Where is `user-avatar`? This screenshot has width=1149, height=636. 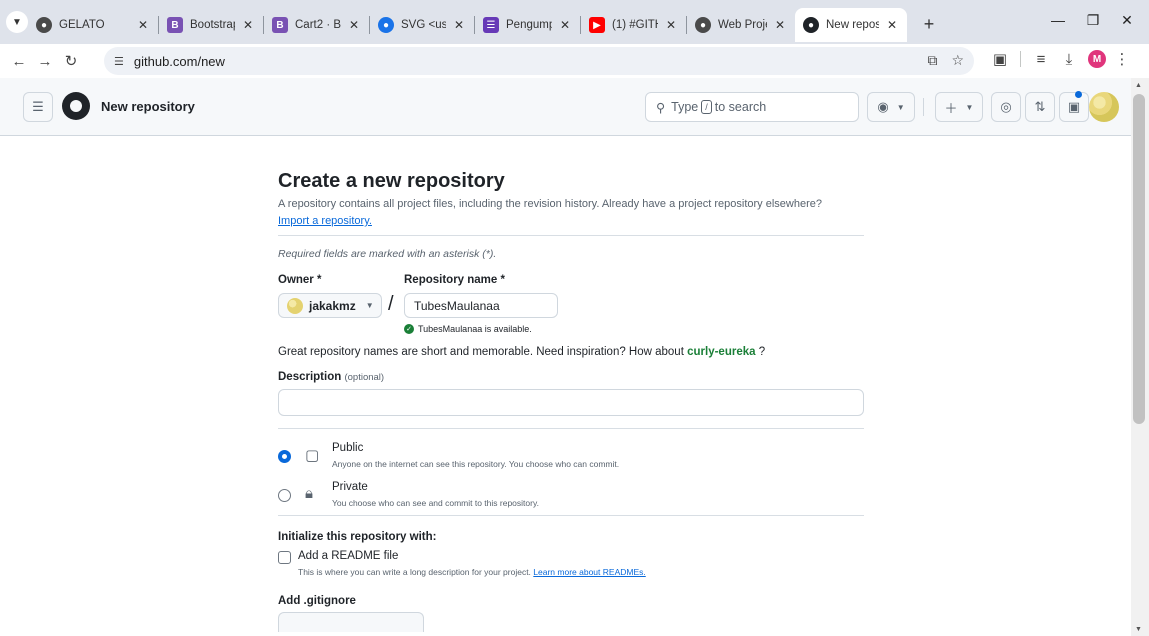 user-avatar is located at coordinates (1104, 107).